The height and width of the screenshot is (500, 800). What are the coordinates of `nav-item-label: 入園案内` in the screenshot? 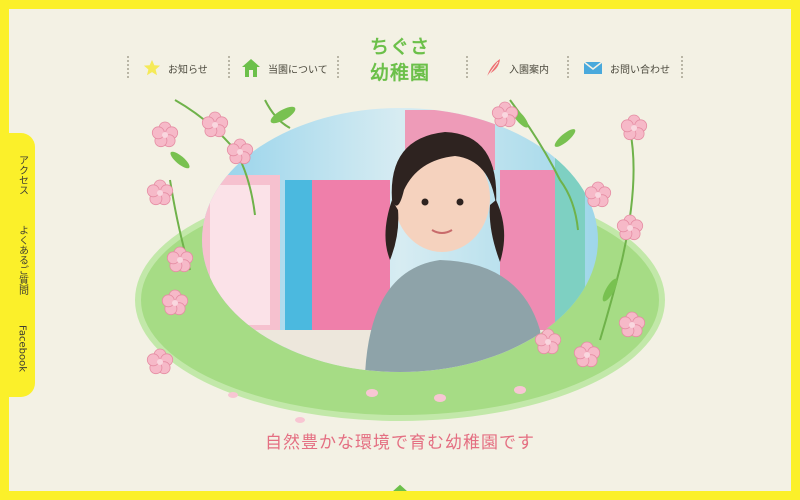 It's located at (529, 70).